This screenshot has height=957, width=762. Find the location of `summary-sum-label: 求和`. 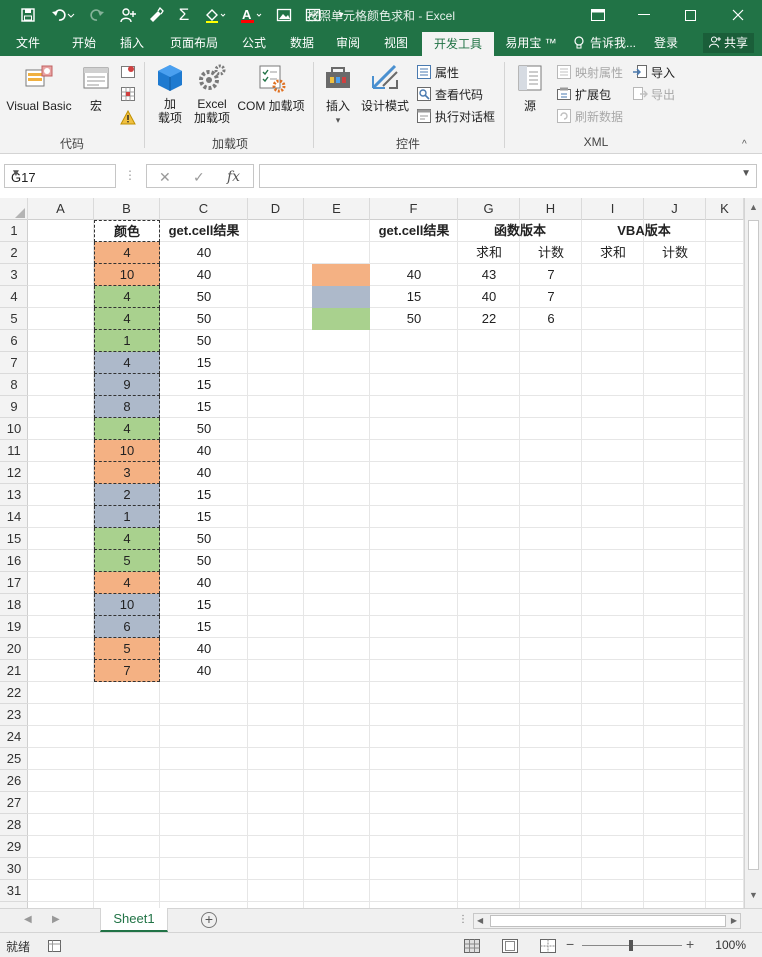

summary-sum-label: 求和 is located at coordinates (489, 253).